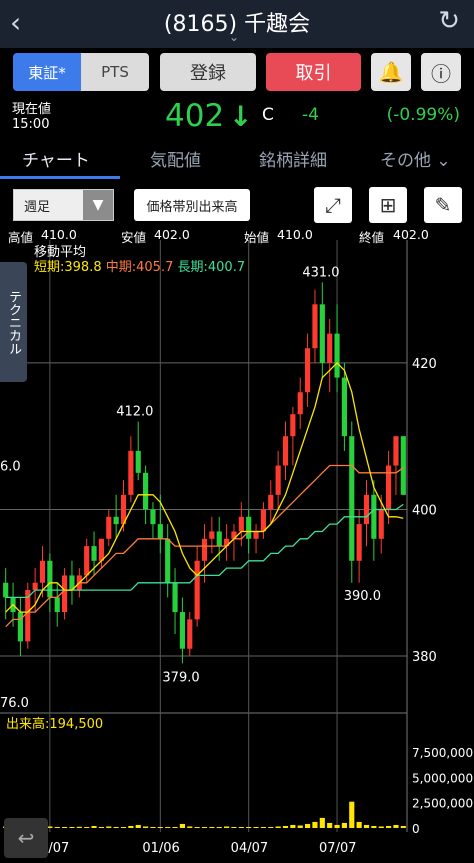  Describe the element at coordinates (424, 364) in the screenshot. I see `price-tick-label: 420` at that location.